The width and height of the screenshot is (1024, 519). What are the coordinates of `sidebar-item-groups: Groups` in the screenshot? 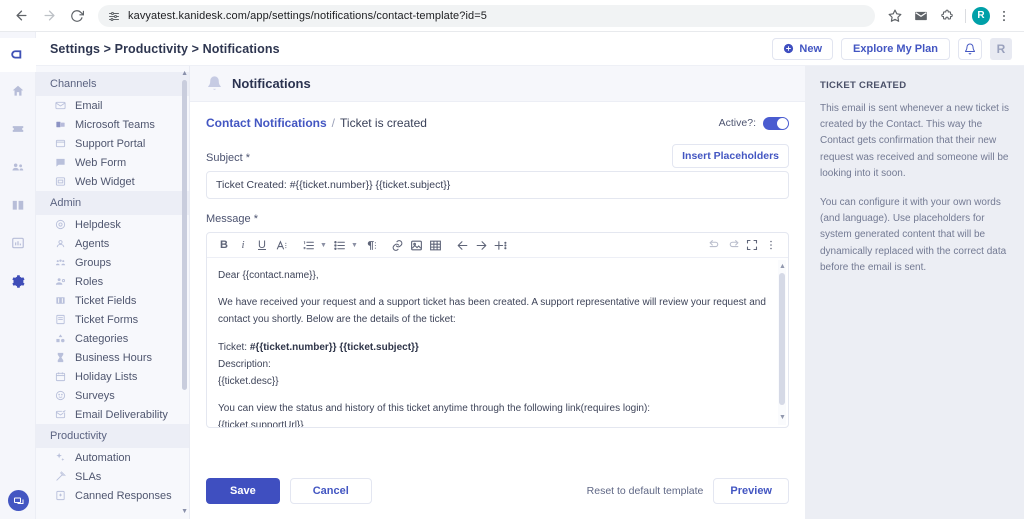 It's located at (112, 262).